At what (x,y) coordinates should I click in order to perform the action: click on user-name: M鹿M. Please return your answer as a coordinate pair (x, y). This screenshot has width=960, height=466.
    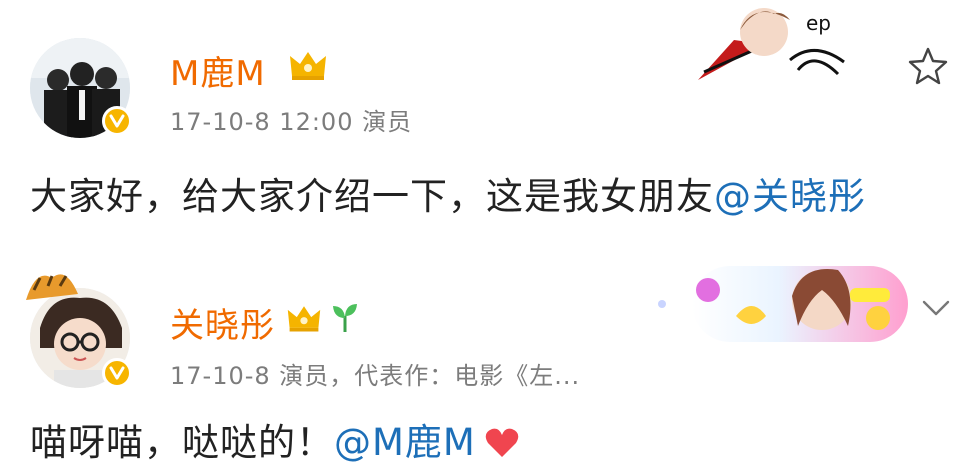
    Looking at the image, I should click on (218, 70).